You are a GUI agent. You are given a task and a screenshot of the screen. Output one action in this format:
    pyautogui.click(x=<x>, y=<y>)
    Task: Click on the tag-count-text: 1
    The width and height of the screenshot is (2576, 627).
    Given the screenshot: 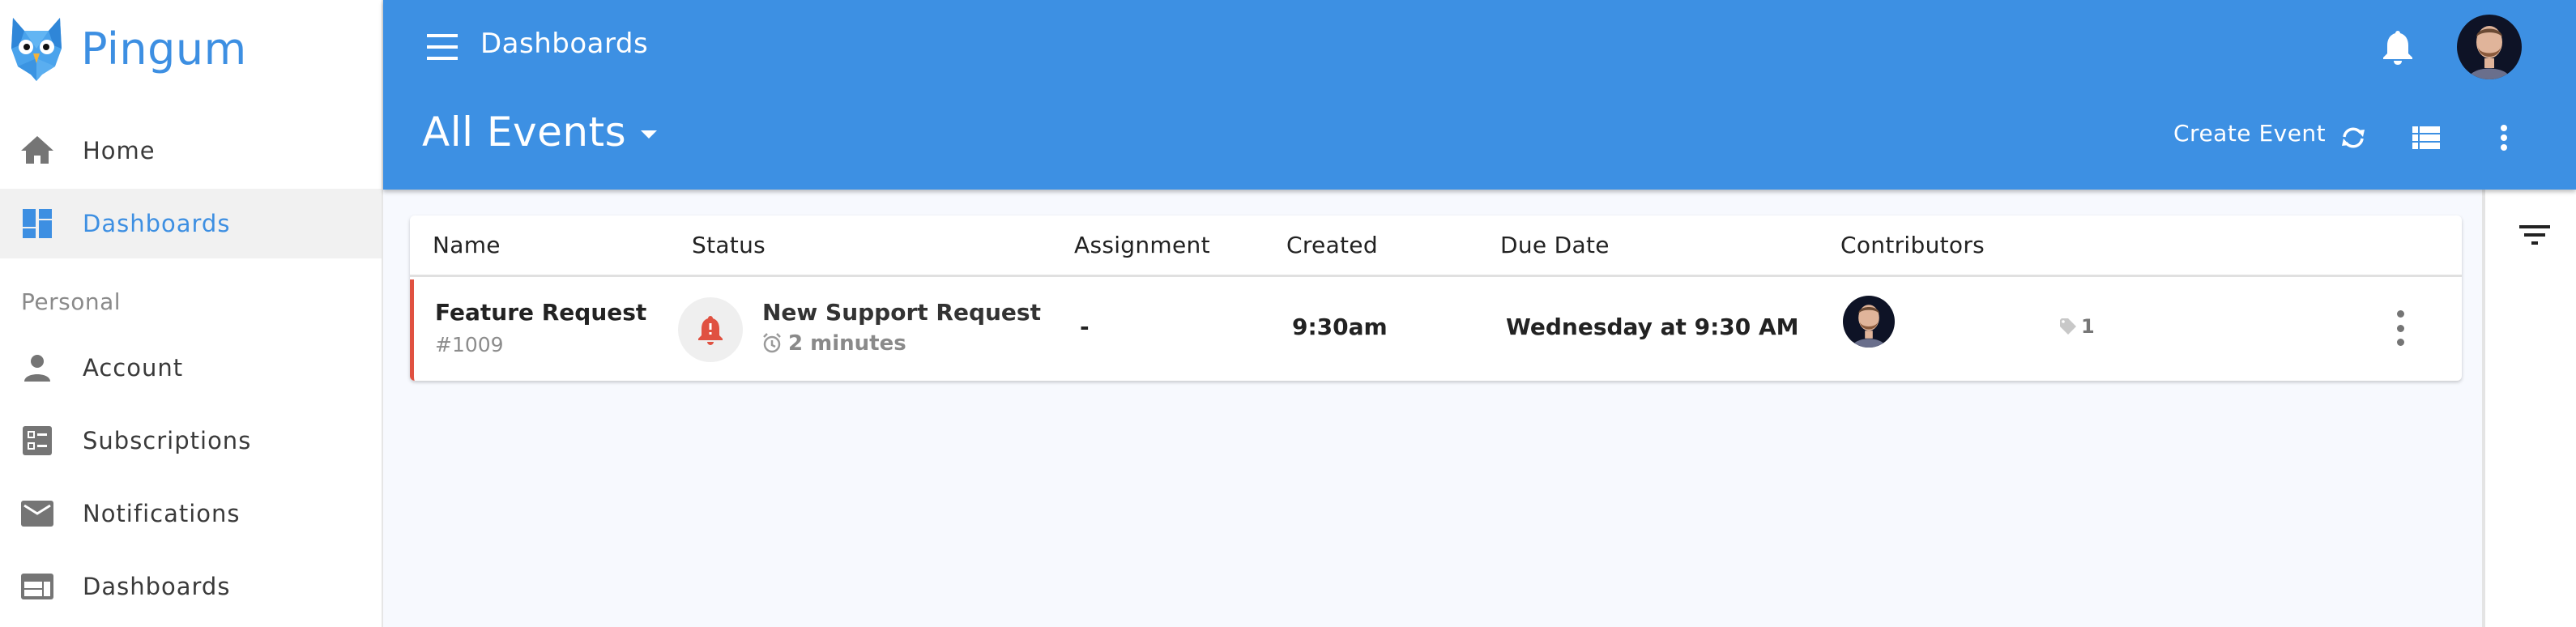 What is the action you would take?
    pyautogui.click(x=2088, y=326)
    